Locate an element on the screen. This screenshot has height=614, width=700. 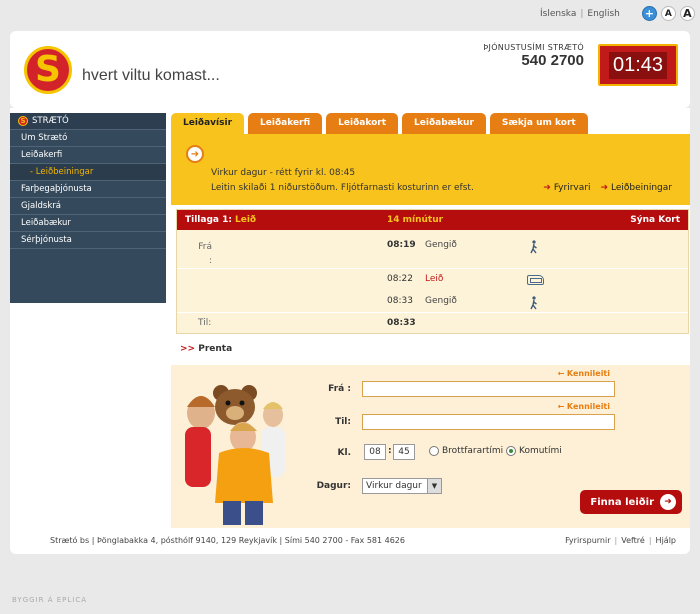
lang-english-link: English is located at coordinates (603, 14).